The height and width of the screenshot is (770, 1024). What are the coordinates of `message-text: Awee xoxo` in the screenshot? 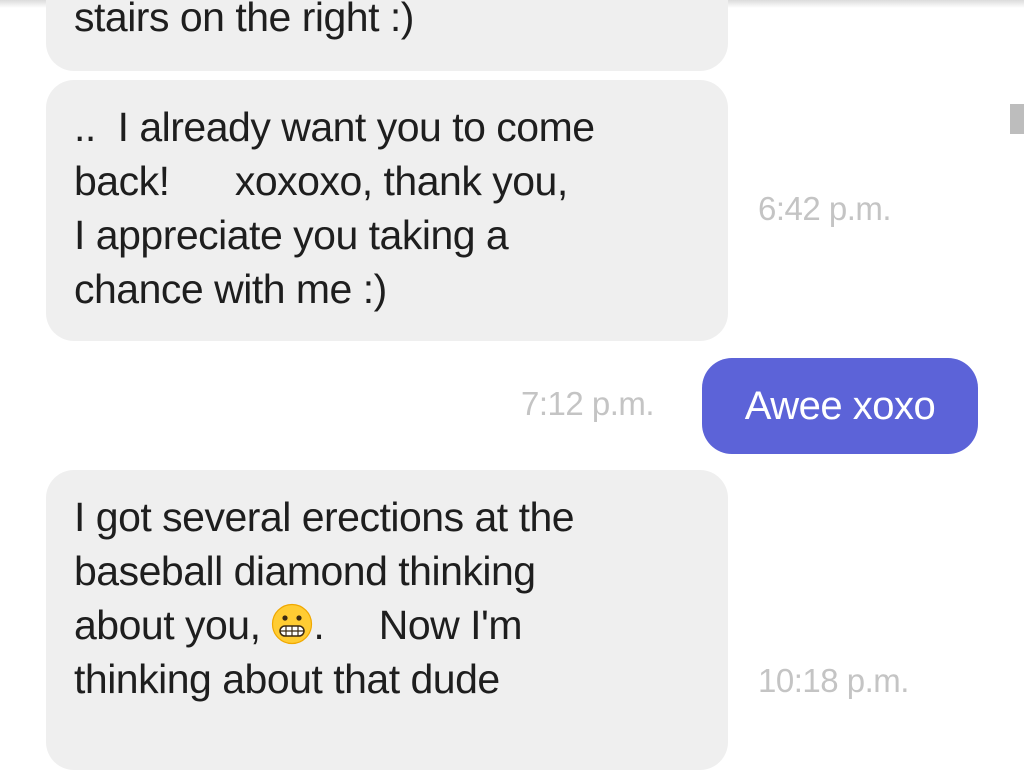 It's located at (840, 406).